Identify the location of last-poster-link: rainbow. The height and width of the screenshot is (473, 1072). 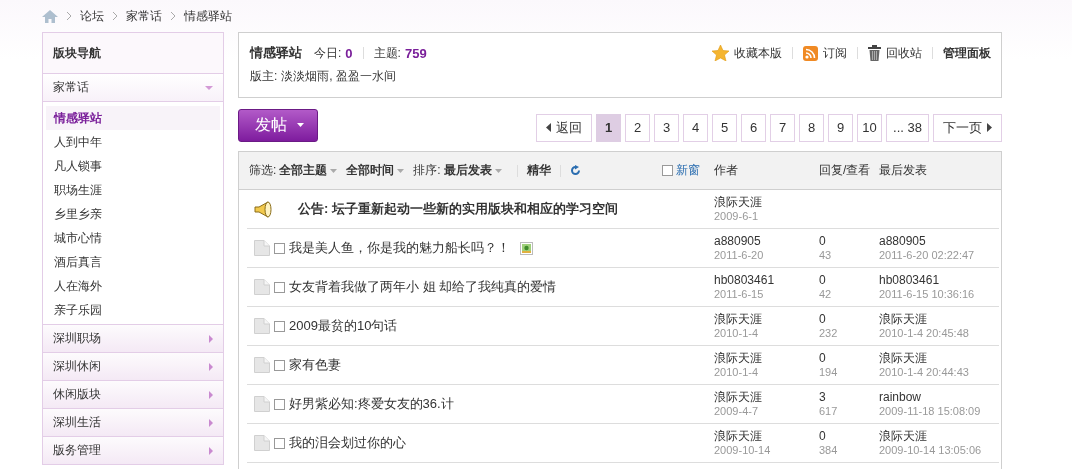
(936, 397).